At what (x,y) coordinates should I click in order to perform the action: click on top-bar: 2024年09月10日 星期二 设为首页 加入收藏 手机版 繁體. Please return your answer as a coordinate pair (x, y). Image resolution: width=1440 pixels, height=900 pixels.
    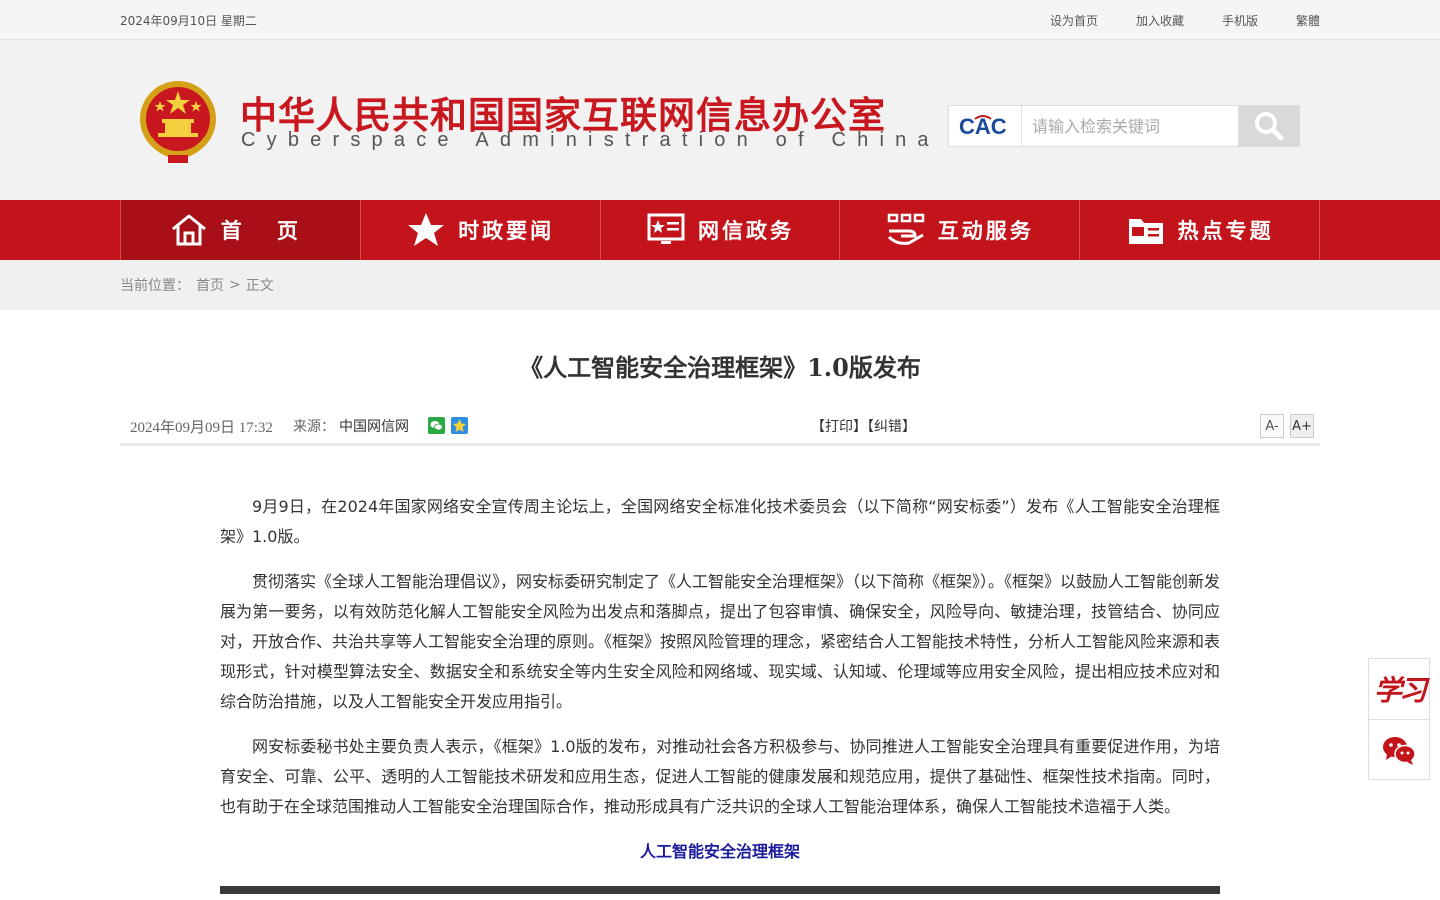
    Looking at the image, I should click on (720, 20).